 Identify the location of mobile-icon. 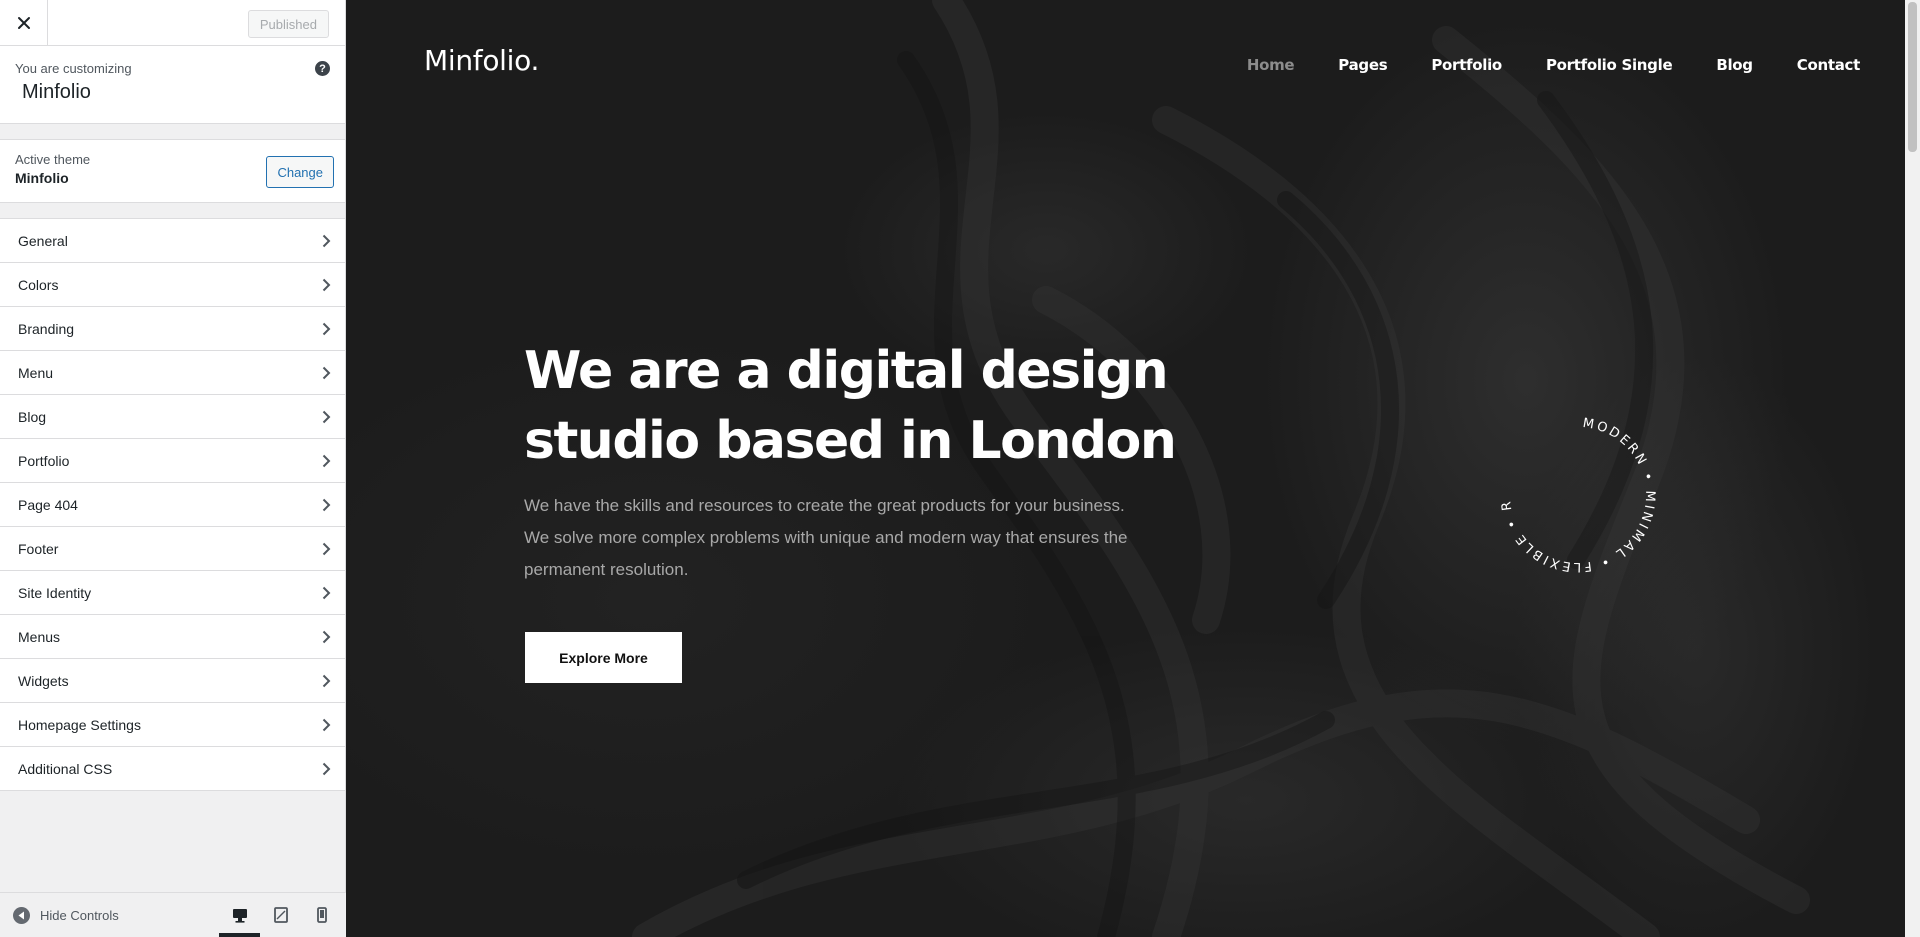
(321, 915).